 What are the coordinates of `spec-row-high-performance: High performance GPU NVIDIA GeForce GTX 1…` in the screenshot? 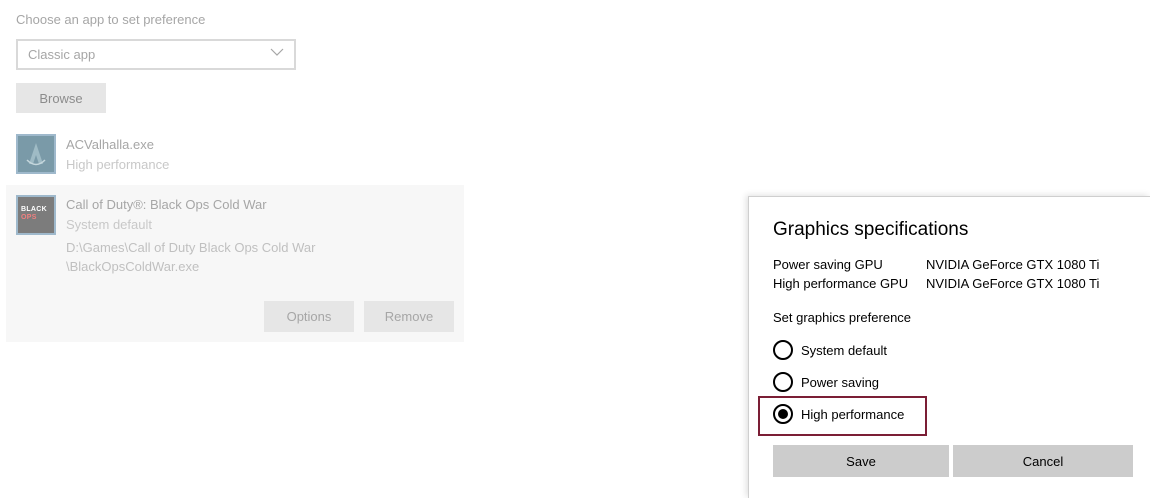 It's located at (936, 283).